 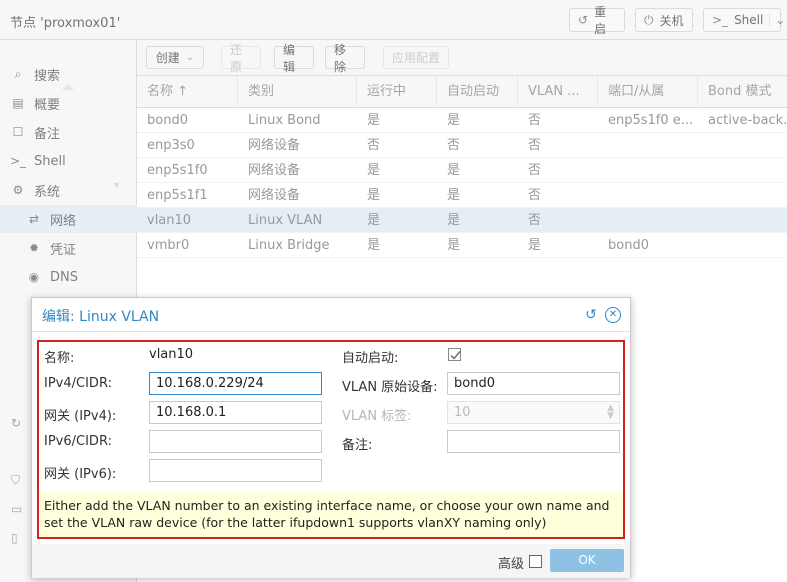 What do you see at coordinates (78, 441) in the screenshot?
I see `ipv6-label: IPv6/CIDR:` at bounding box center [78, 441].